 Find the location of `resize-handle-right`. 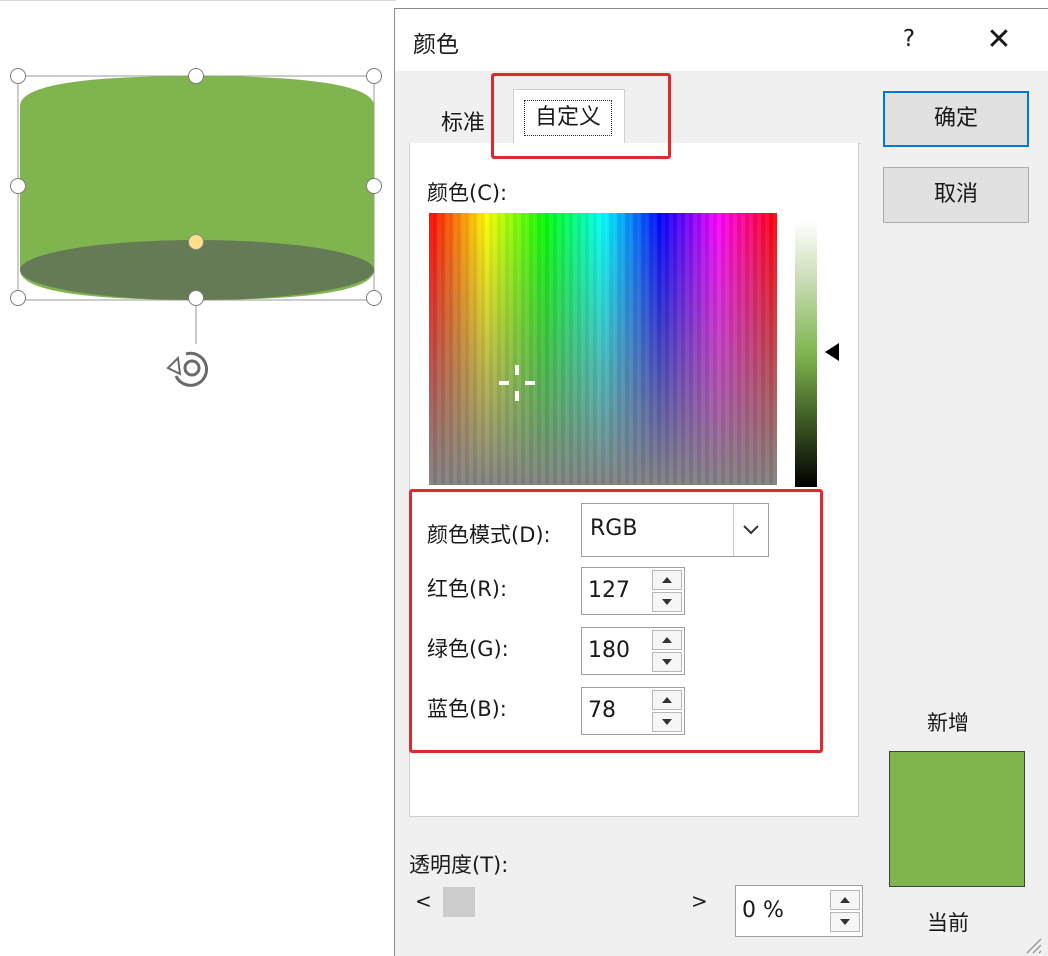

resize-handle-right is located at coordinates (374, 186).